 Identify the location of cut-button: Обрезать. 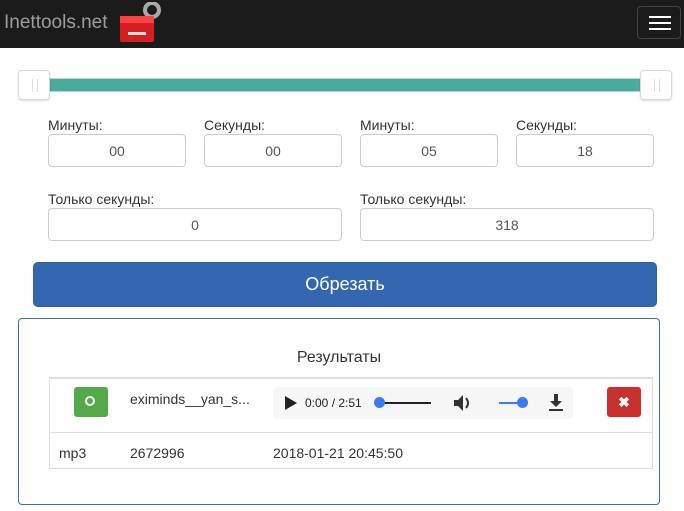
(345, 284).